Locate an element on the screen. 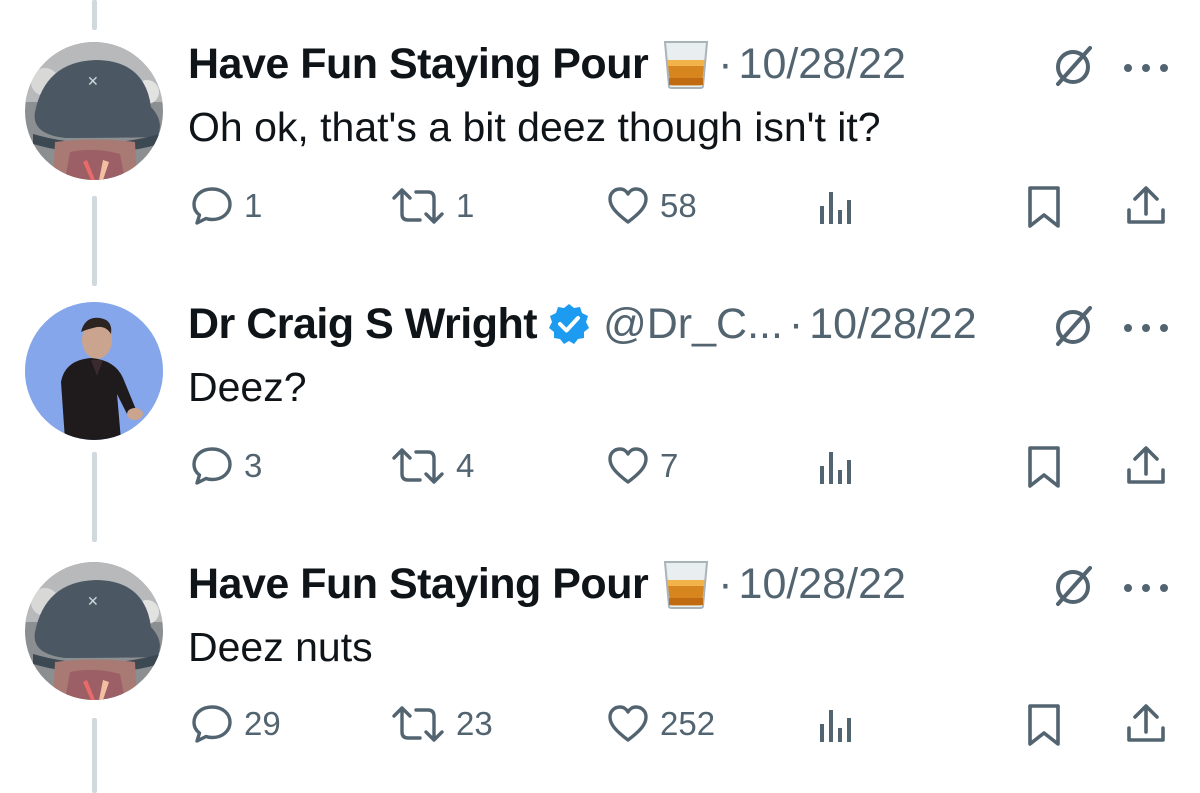 Image resolution: width=1200 pixels, height=793 pixels. like-count: 252 is located at coordinates (688, 723).